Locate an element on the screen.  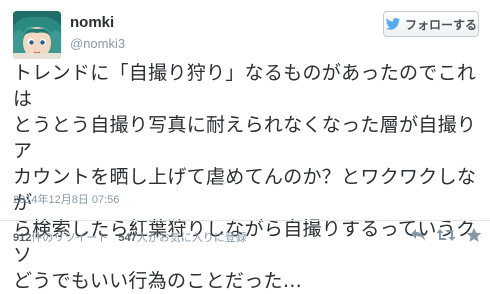
favorite-count: 547 is located at coordinates (127, 238).